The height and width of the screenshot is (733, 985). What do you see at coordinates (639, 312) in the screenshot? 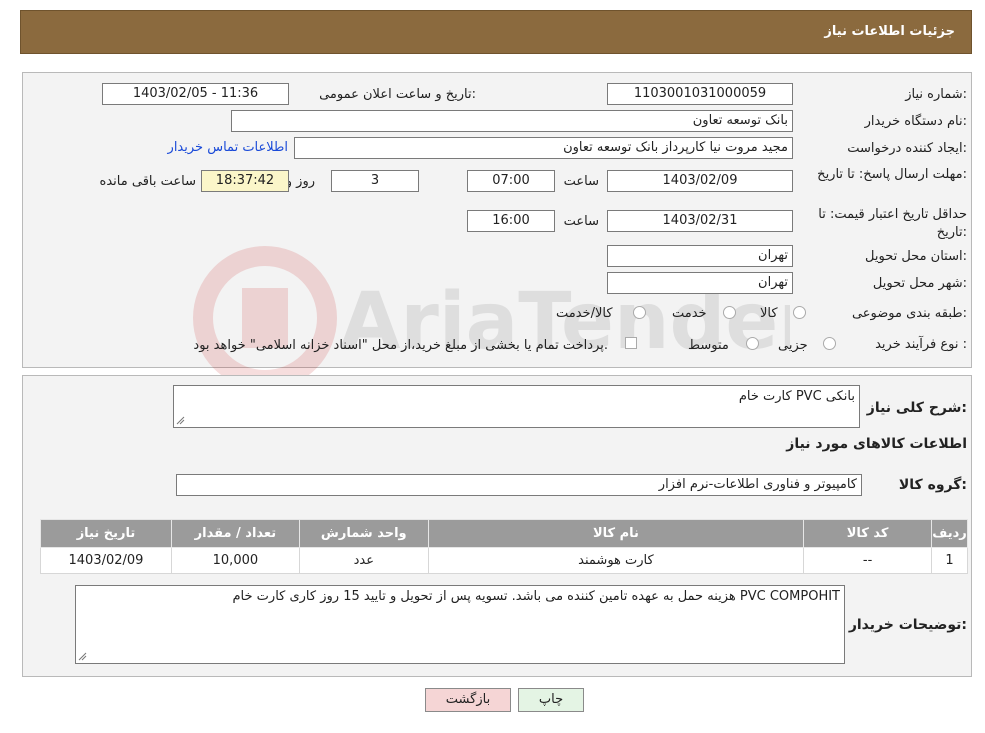
I see `category-goods-service-radio` at bounding box center [639, 312].